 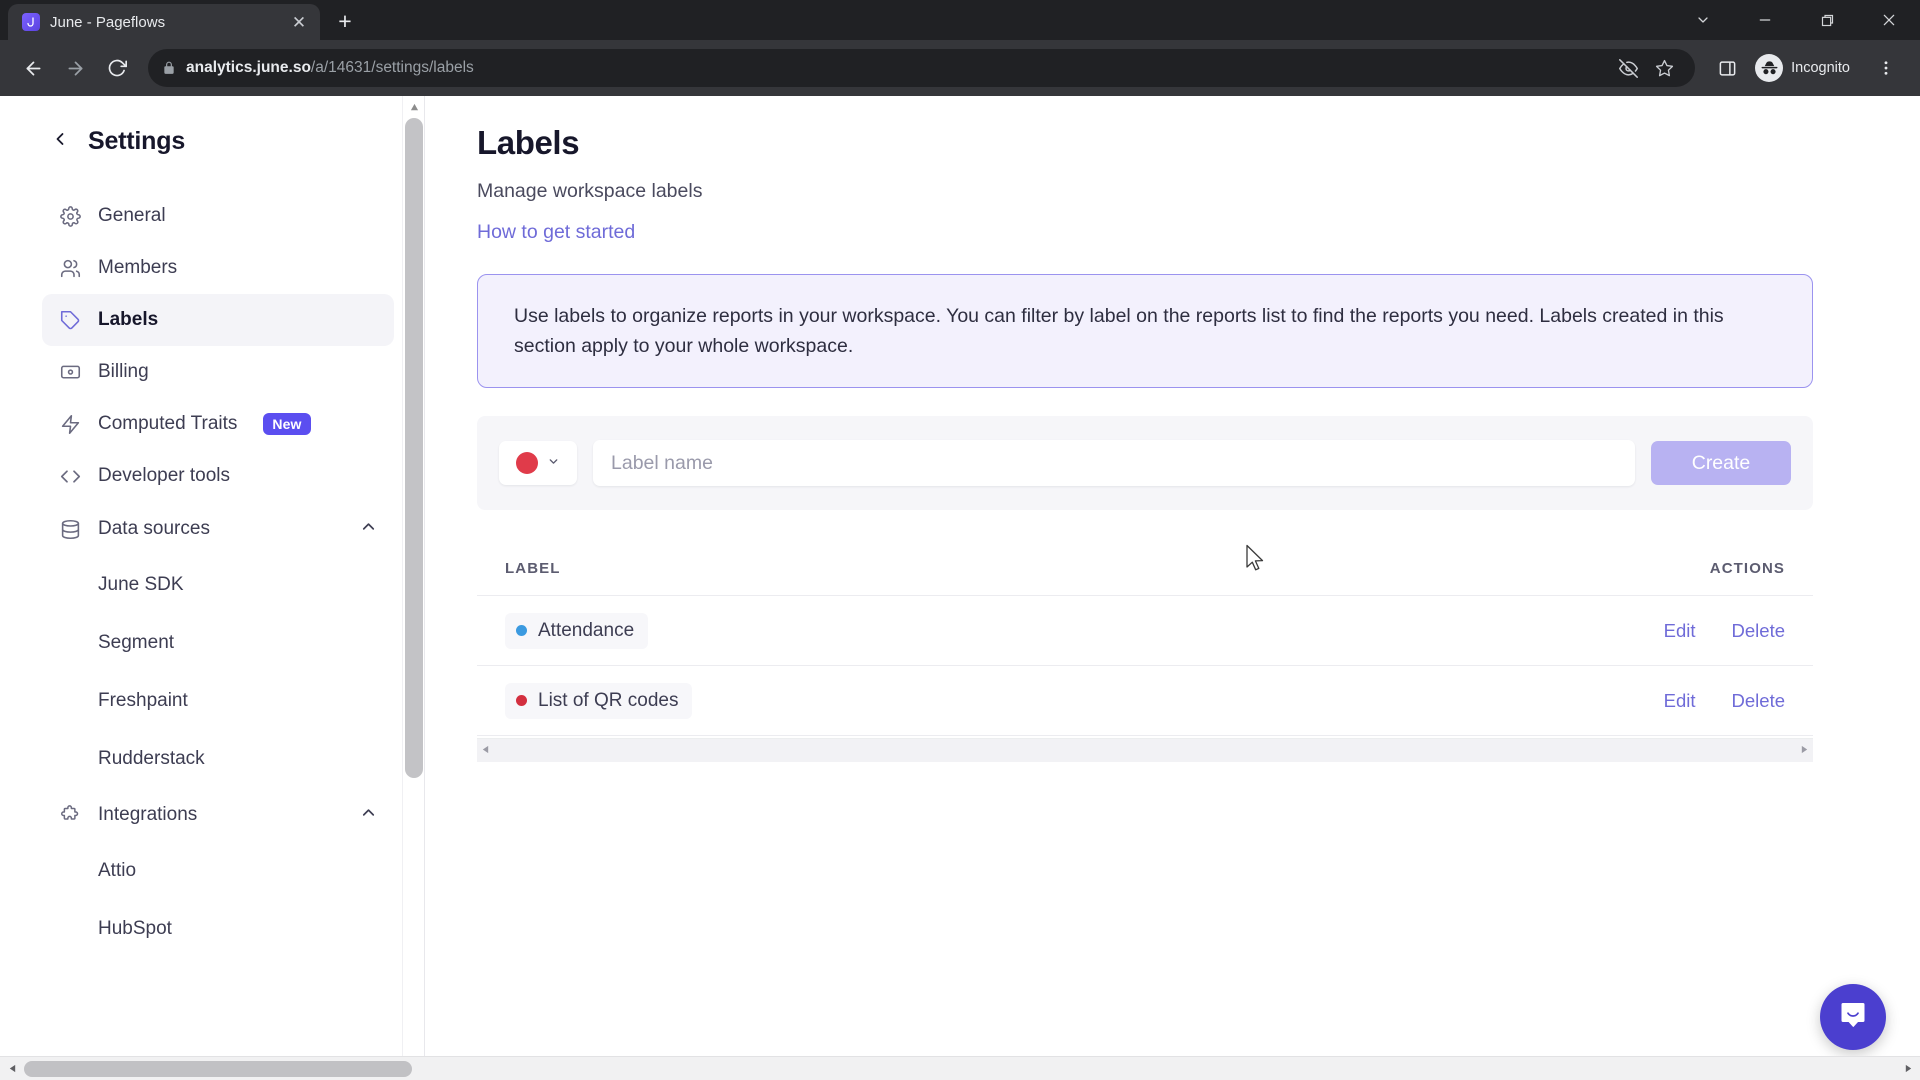 I want to click on table-horizontal-scrollbar, so click(x=1145, y=750).